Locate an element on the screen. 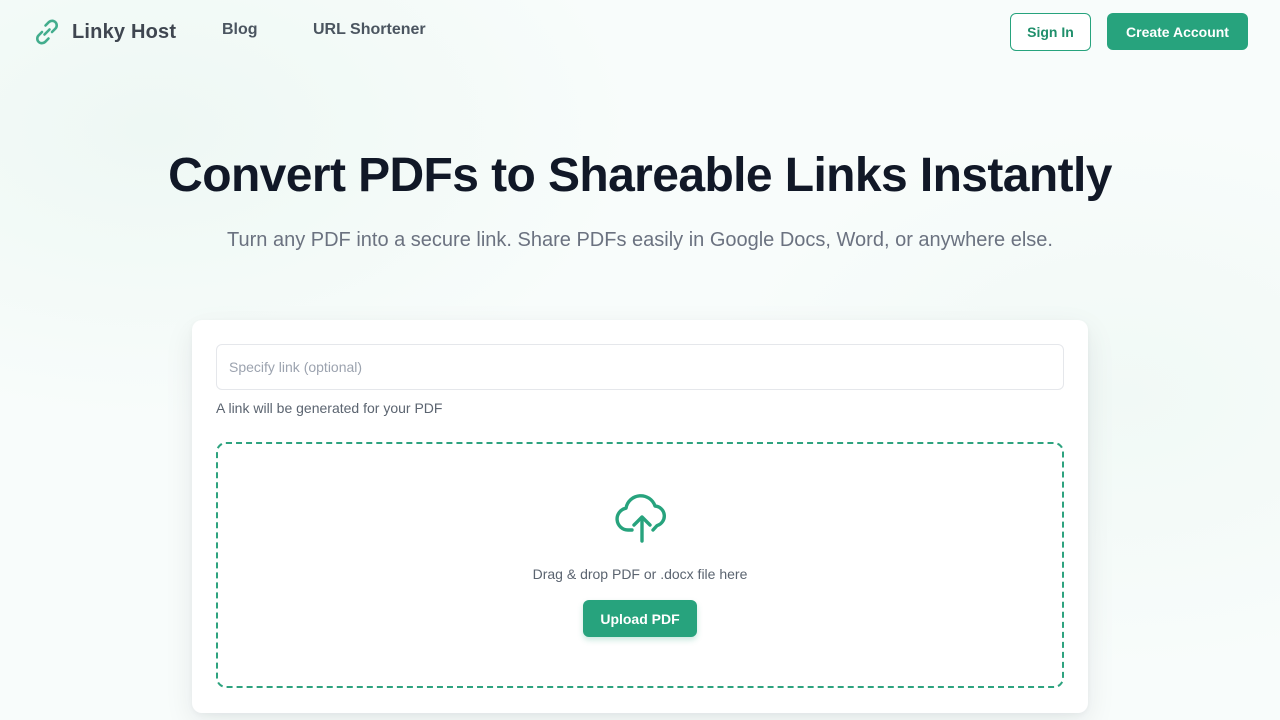  brand-logo: Linky Host is located at coordinates (104, 32).